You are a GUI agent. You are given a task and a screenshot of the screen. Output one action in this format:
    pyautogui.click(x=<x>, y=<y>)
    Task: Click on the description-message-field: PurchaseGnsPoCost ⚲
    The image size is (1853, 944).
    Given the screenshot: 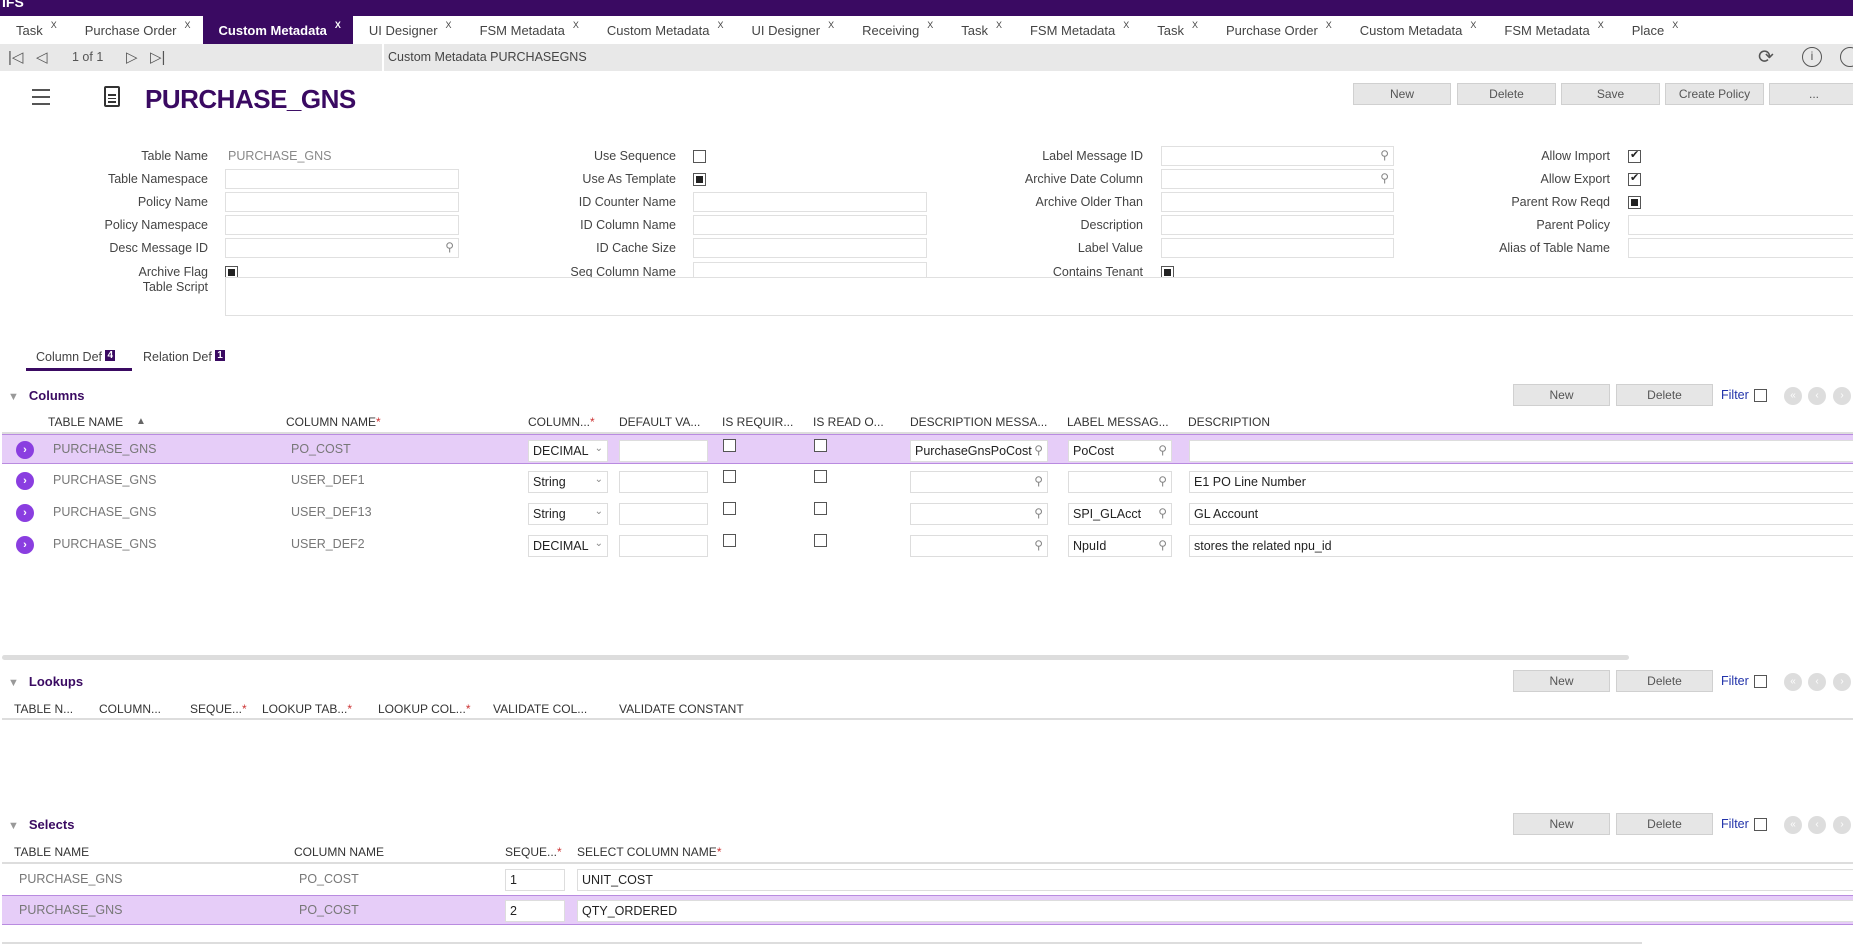 What is the action you would take?
    pyautogui.click(x=979, y=451)
    